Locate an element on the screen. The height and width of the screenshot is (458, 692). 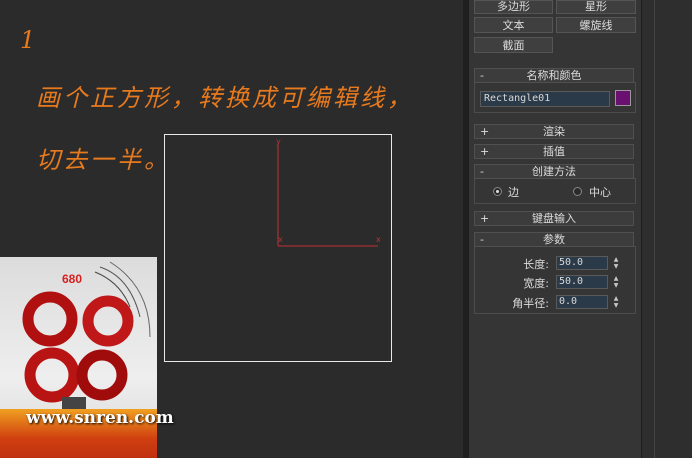
radio-edge is located at coordinates (497, 191).